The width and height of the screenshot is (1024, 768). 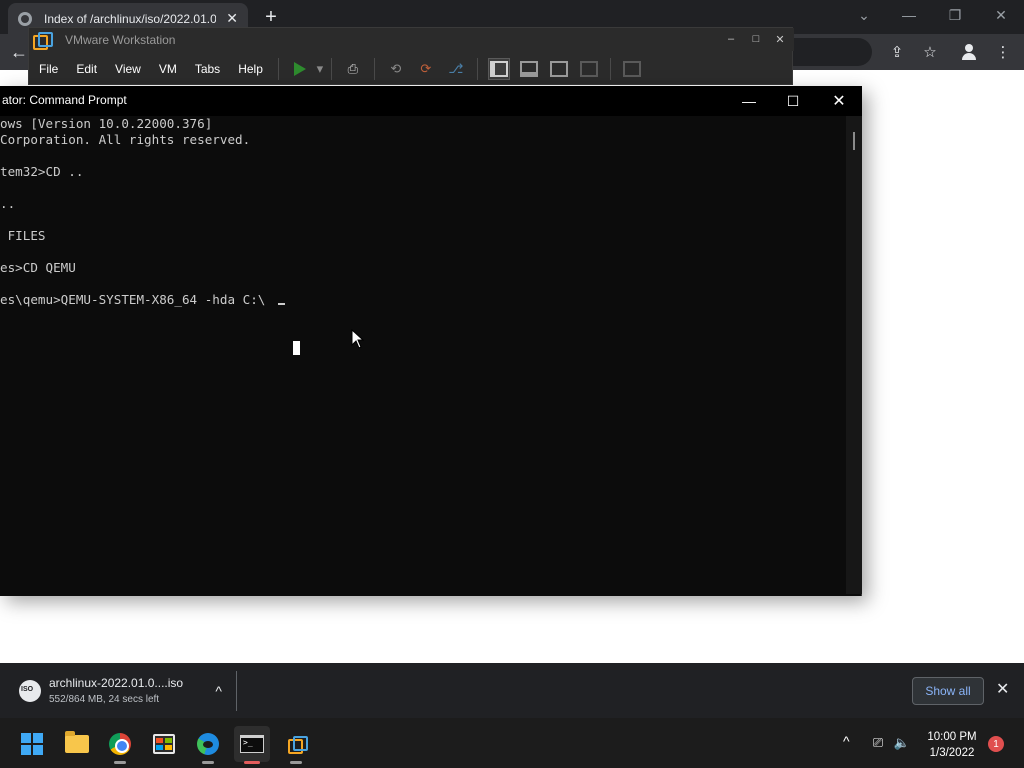 I want to click on taskbar-file-explorer, so click(x=77, y=744).